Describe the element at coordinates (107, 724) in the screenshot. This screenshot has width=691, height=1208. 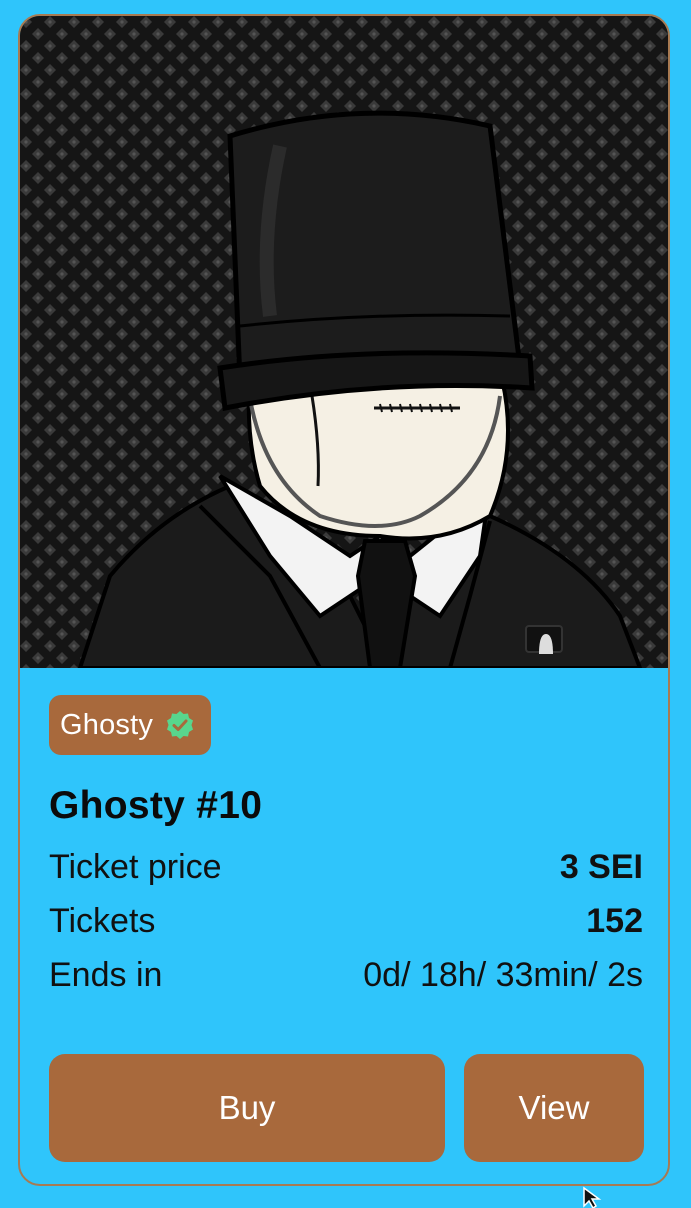
I see `collection-name: Ghosty` at that location.